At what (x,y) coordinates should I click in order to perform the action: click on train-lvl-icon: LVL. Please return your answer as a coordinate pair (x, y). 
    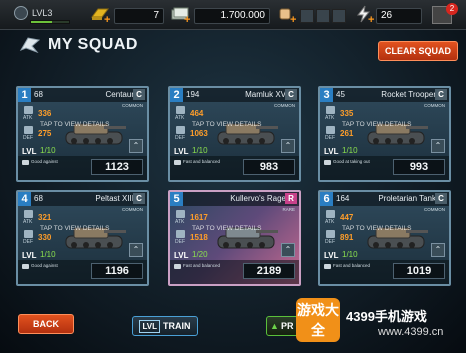
    Looking at the image, I should click on (149, 326).